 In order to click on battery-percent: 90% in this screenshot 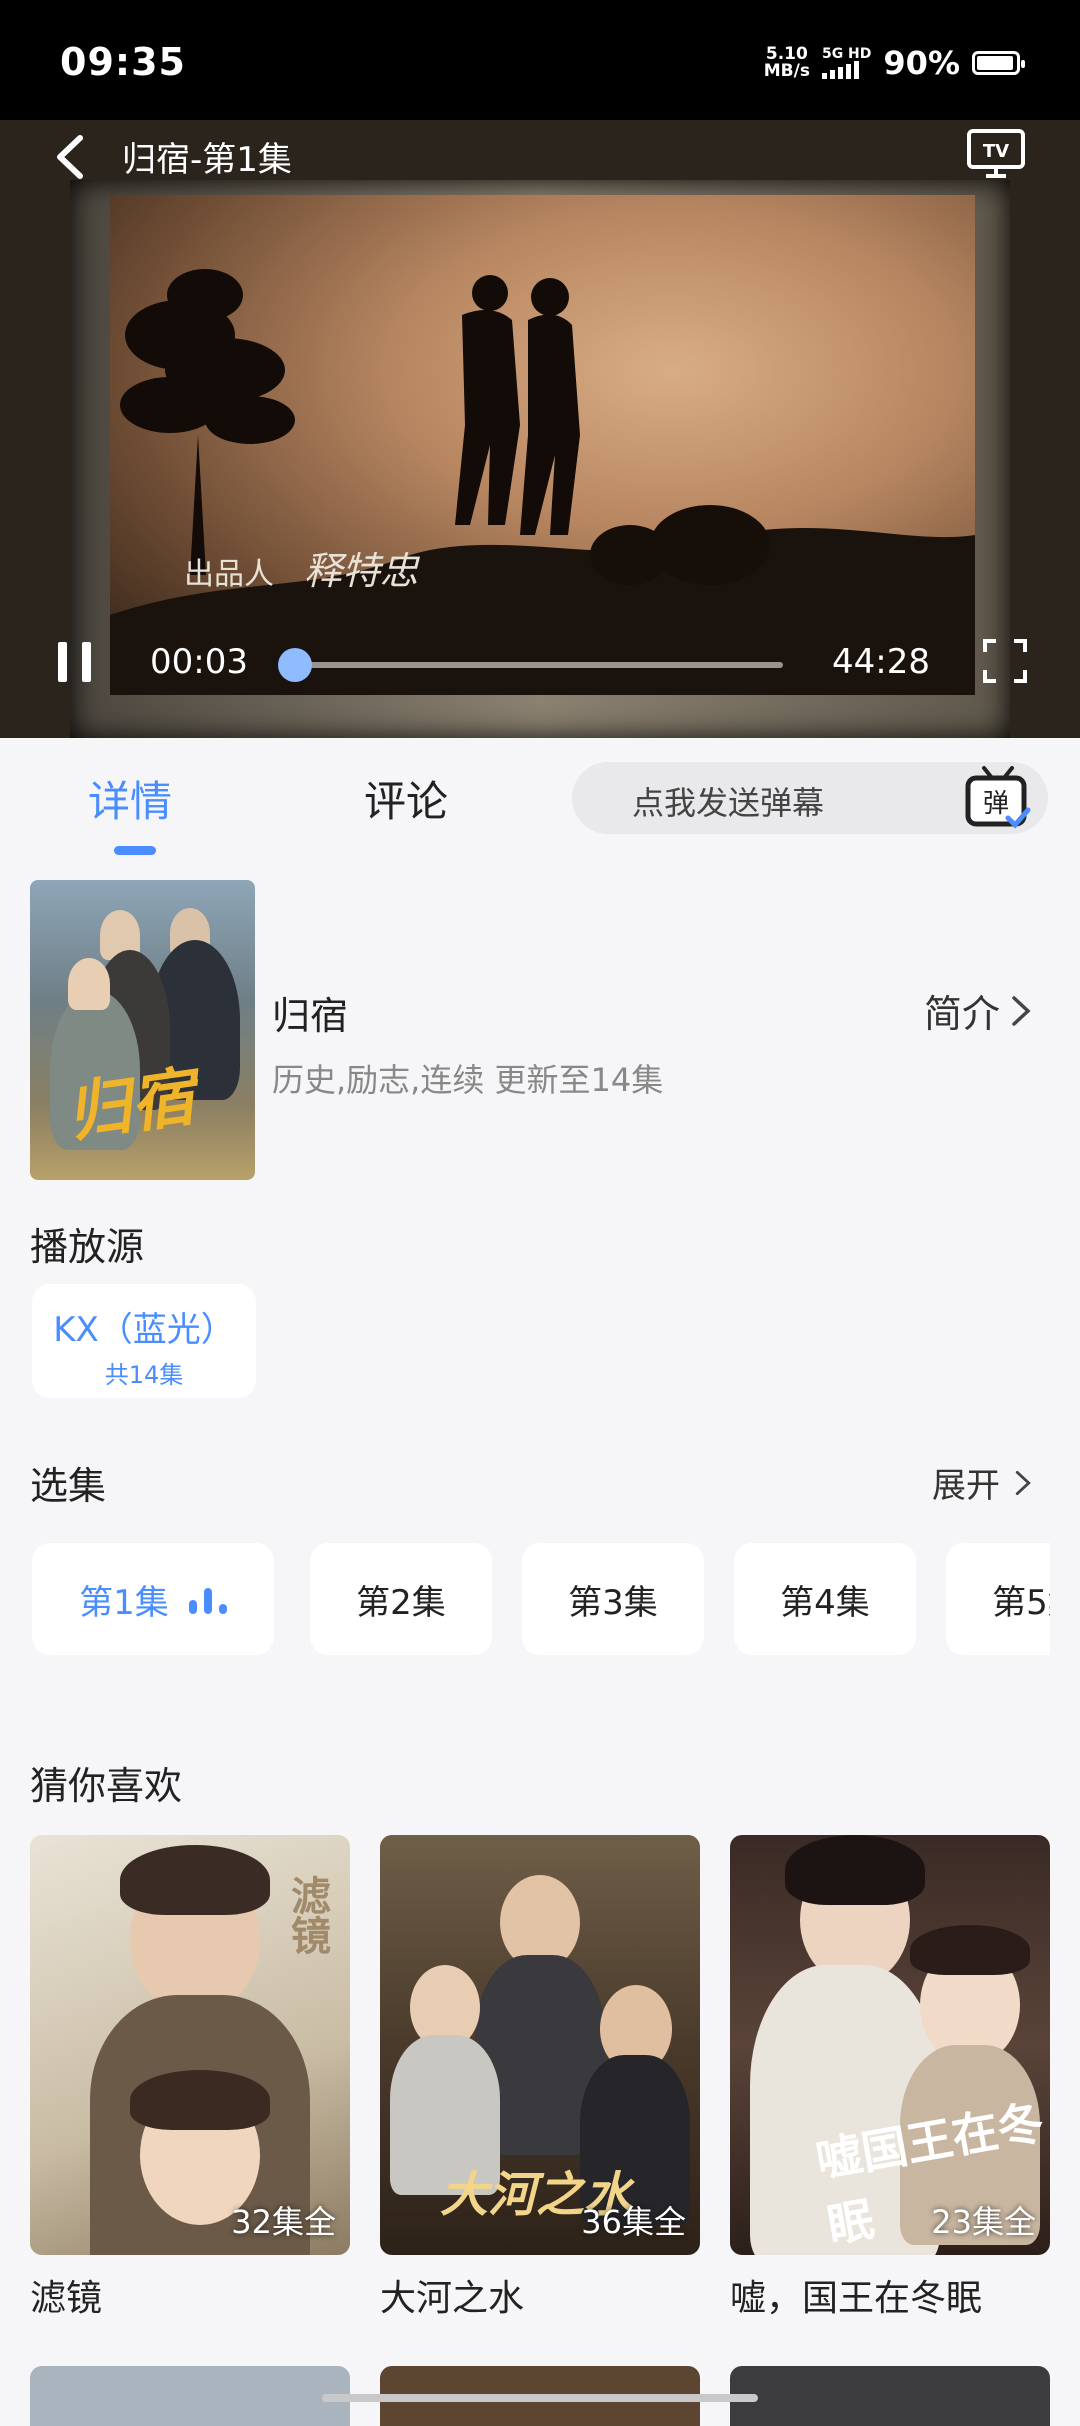, I will do `click(921, 63)`.